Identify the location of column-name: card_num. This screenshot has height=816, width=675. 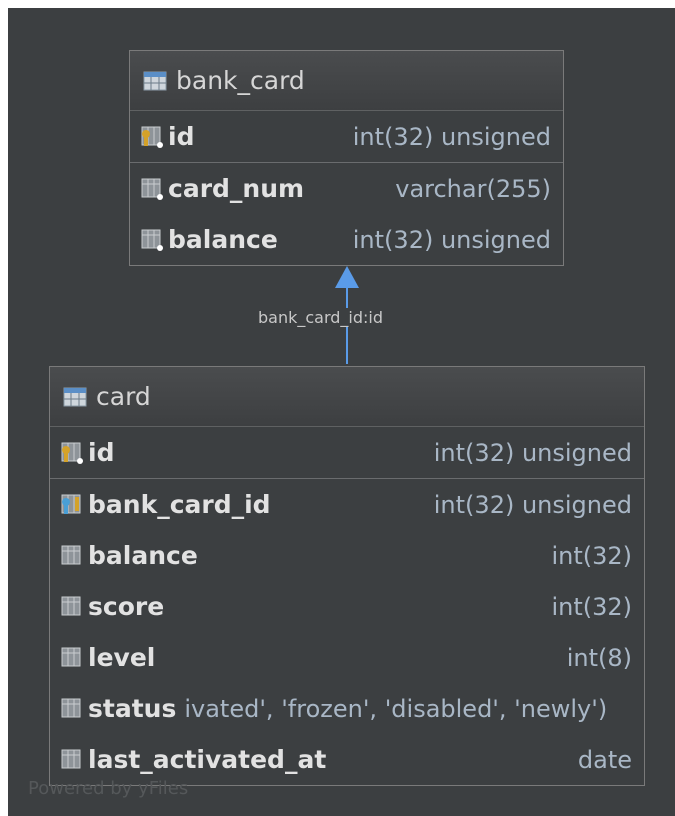
(236, 188).